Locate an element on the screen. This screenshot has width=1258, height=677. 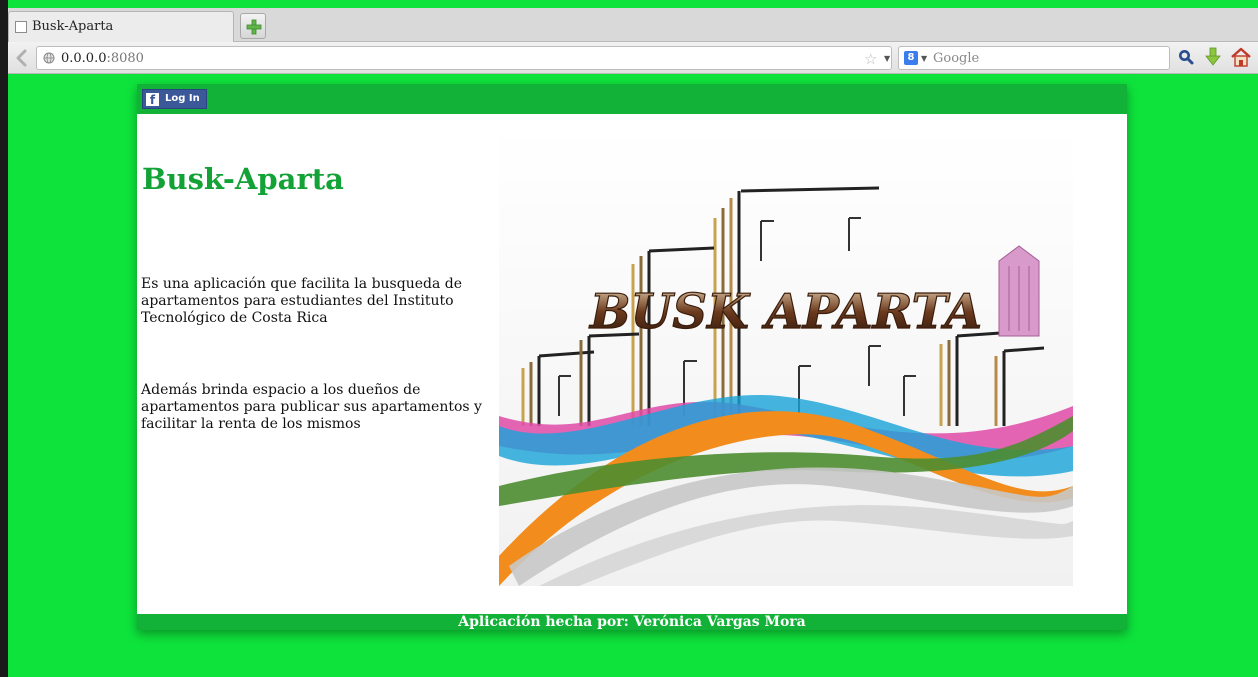
logo-lettering: BUSK APARTA is located at coordinates (785, 312).